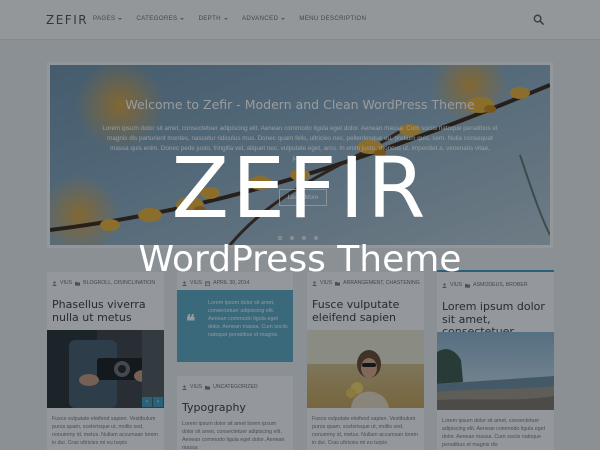 Image resolution: width=600 pixels, height=450 pixels. What do you see at coordinates (157, 18) in the screenshot?
I see `nav-item-label: CATEGORES` at bounding box center [157, 18].